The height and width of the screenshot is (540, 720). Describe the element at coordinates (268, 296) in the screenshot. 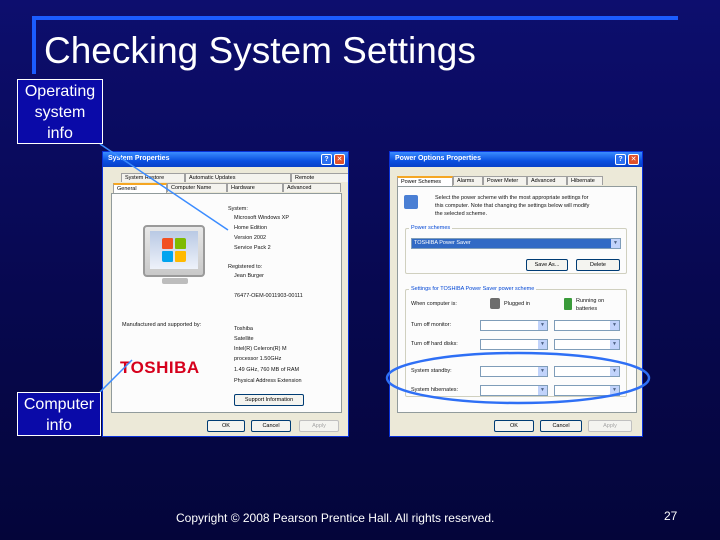

I see `product-id: 76477-OEM-0011903-00111` at that location.